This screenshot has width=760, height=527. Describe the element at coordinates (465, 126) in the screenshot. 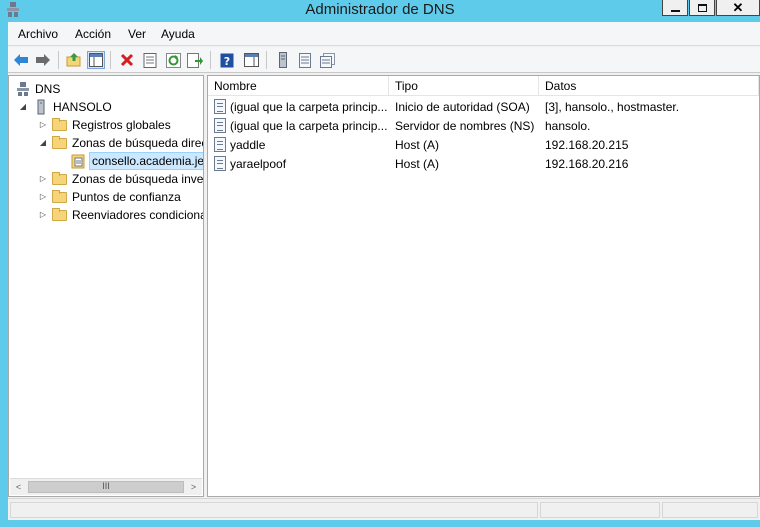

I see `record-type: Servidor de nombres (NS)` at that location.